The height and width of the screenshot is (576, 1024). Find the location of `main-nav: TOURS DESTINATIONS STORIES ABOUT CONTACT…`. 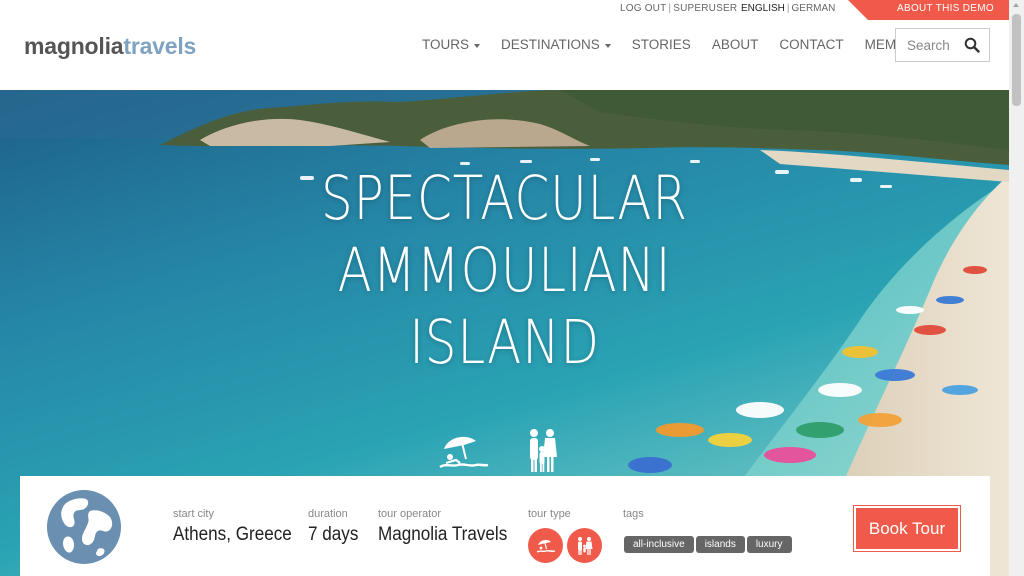

main-nav: TOURS DESTINATIONS STORIES ABOUT CONTACT… is located at coordinates (688, 44).